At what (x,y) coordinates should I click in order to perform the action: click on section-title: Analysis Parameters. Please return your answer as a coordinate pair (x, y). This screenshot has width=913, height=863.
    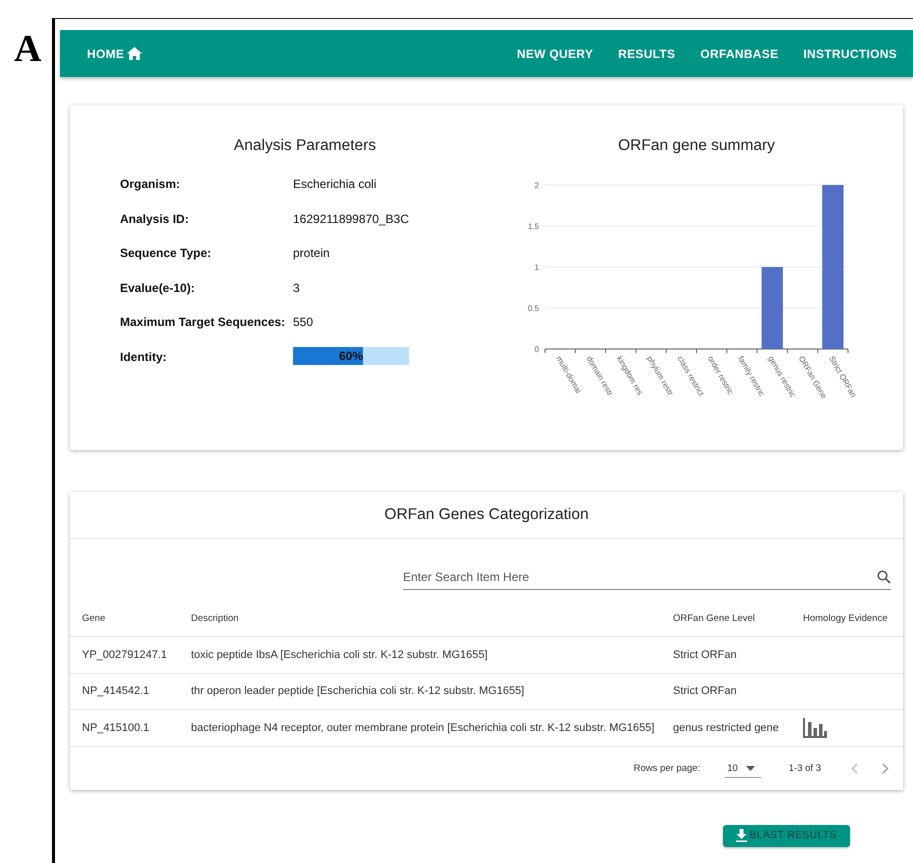
    Looking at the image, I should click on (305, 146).